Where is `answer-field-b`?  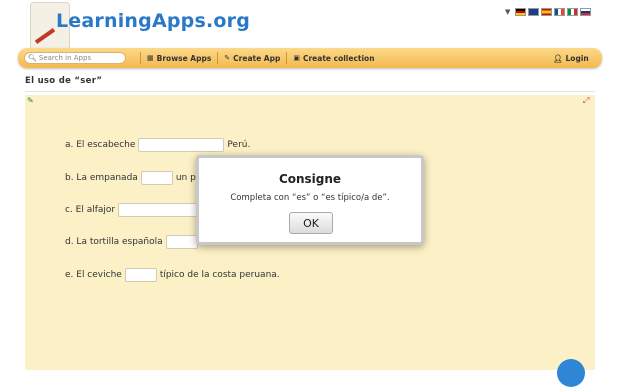
answer-field-b is located at coordinates (156, 178).